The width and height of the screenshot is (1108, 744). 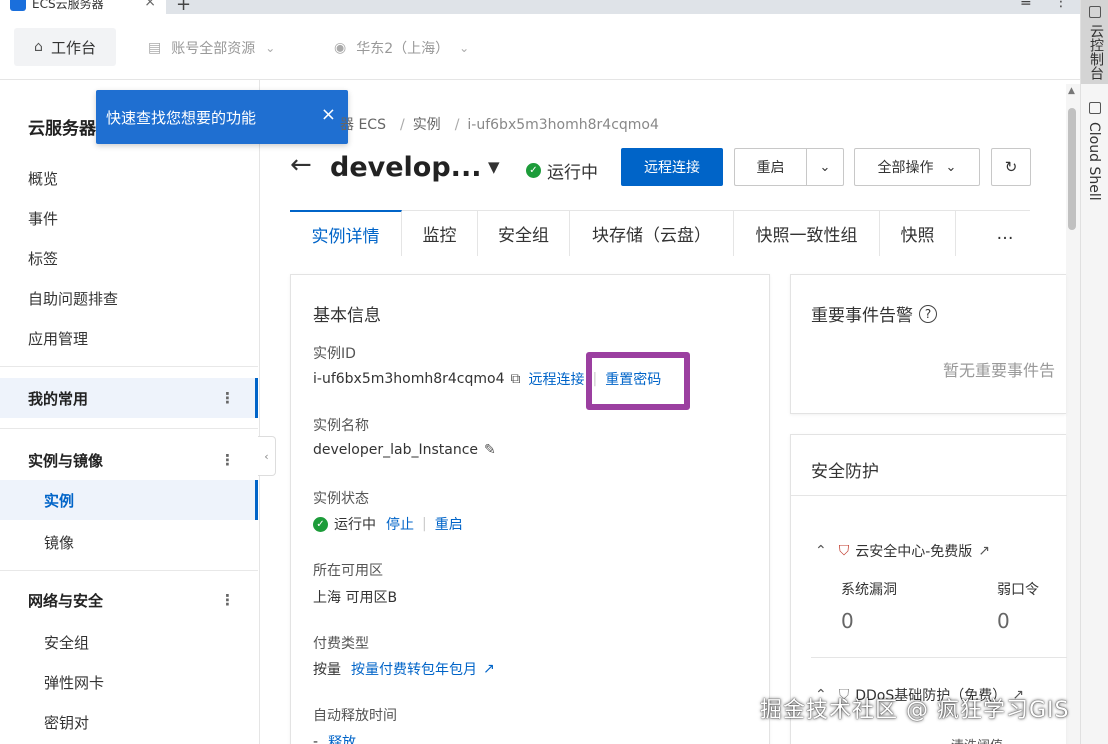 I want to click on caret-down-icon: ▼, so click(x=494, y=167).